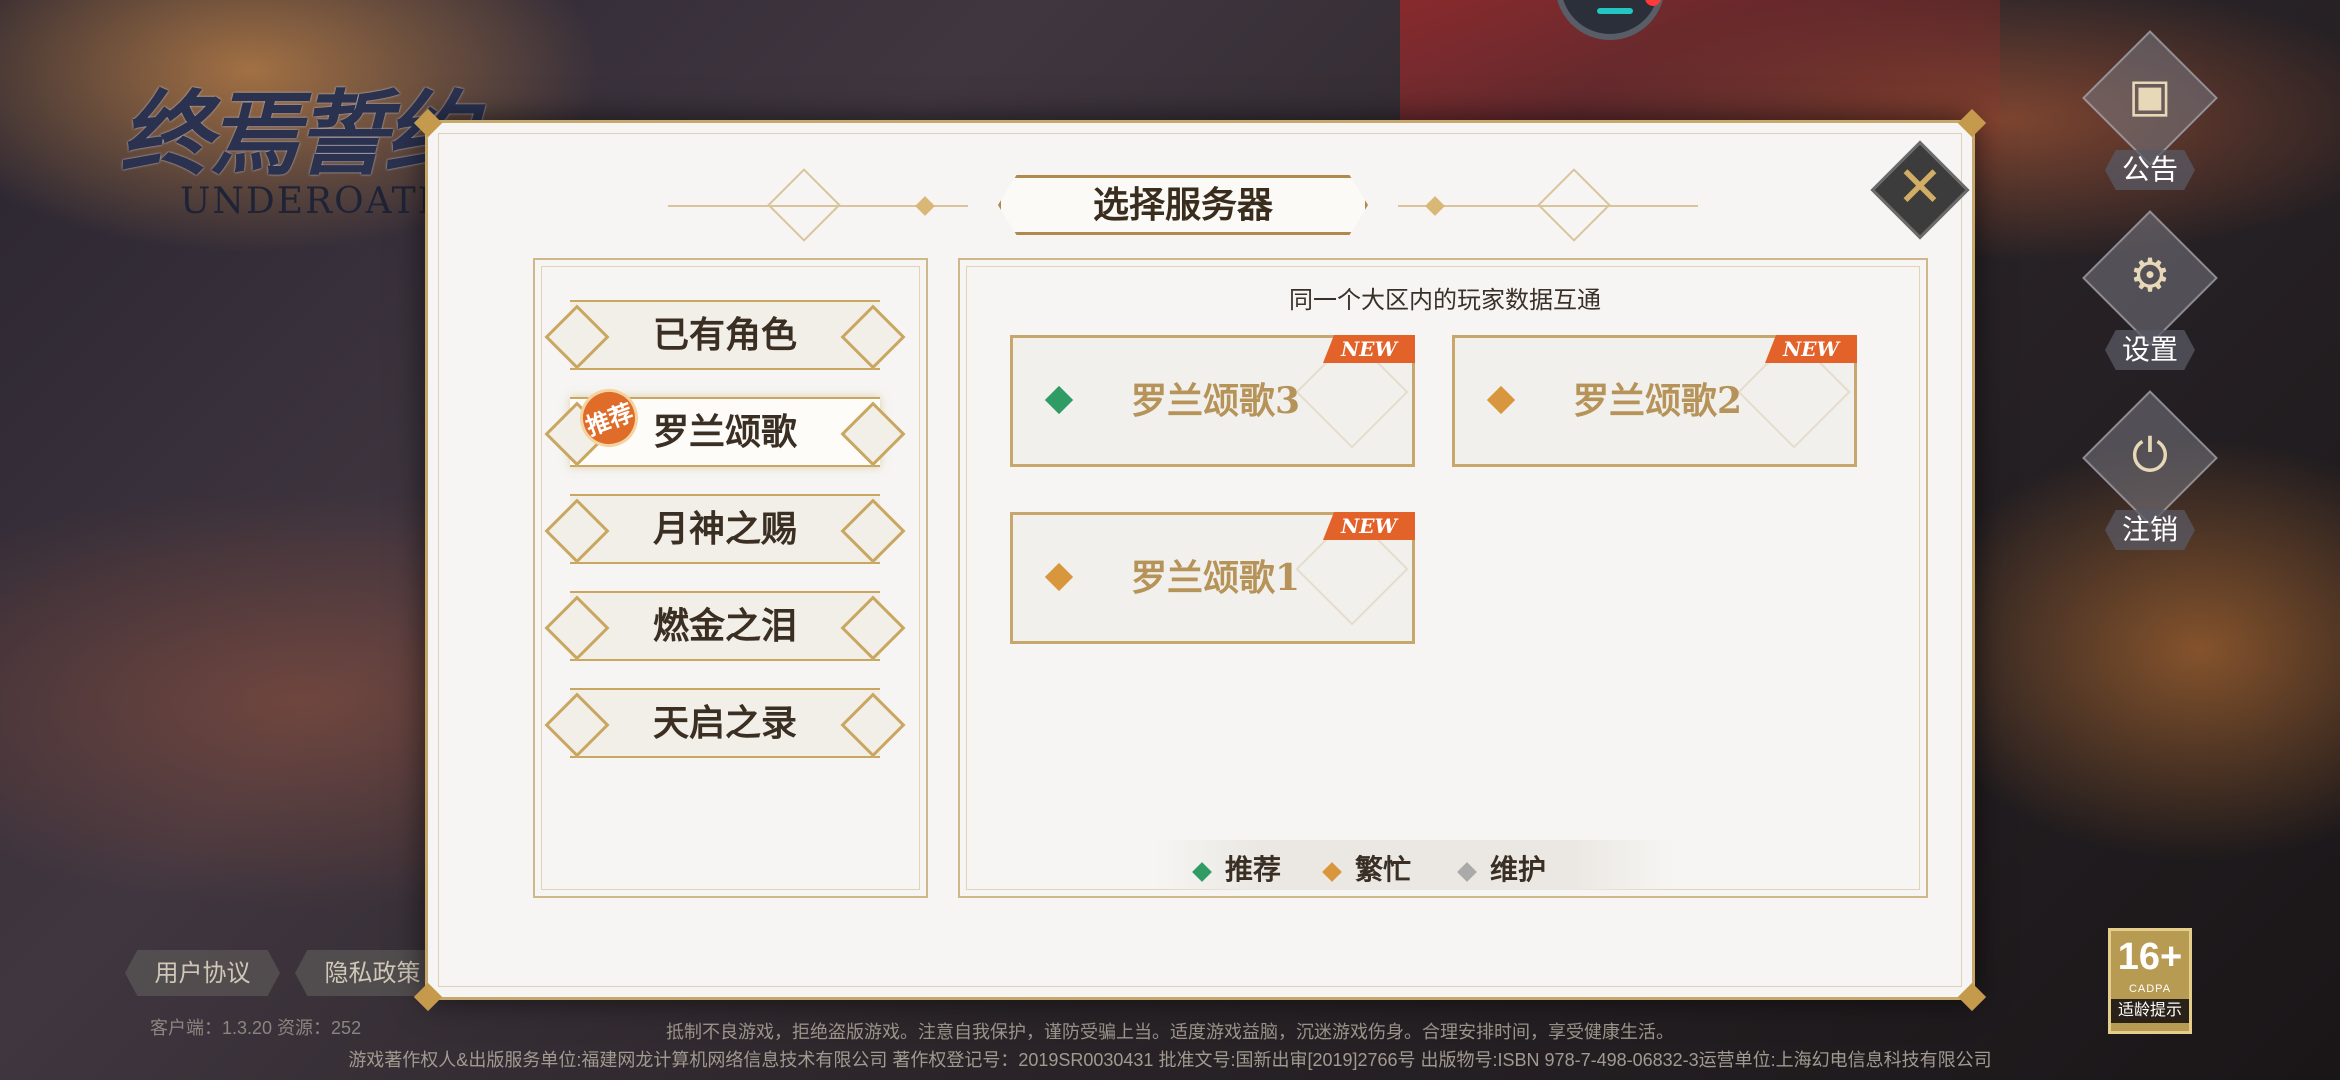  I want to click on gauge-bar, so click(1615, 11).